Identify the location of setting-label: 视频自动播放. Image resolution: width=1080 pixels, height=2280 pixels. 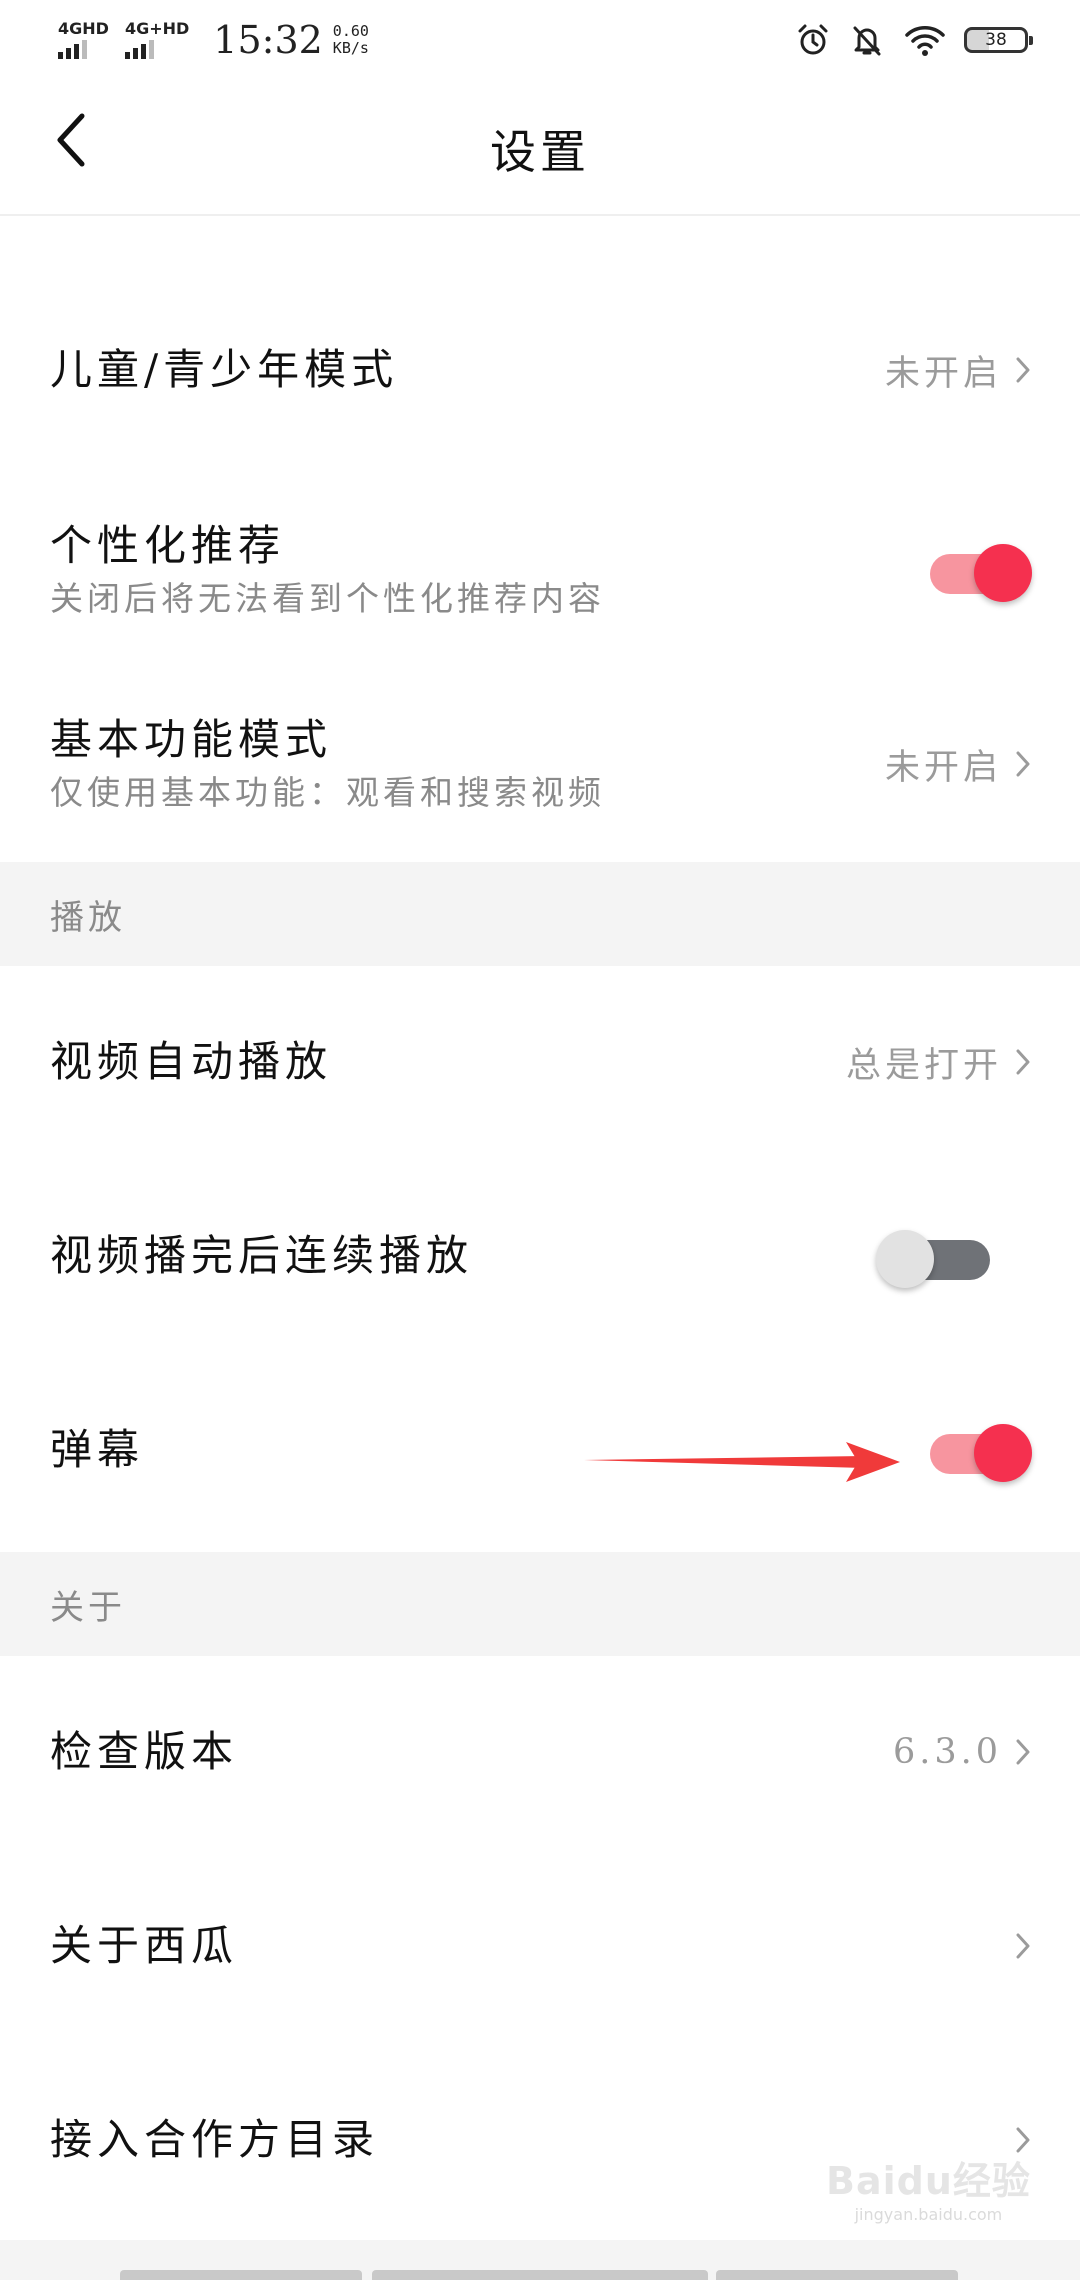
(191, 1061).